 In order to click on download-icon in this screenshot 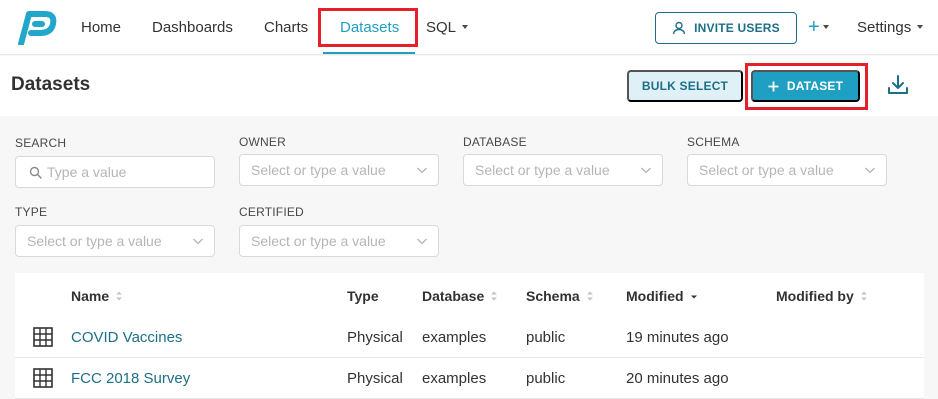, I will do `click(898, 85)`.